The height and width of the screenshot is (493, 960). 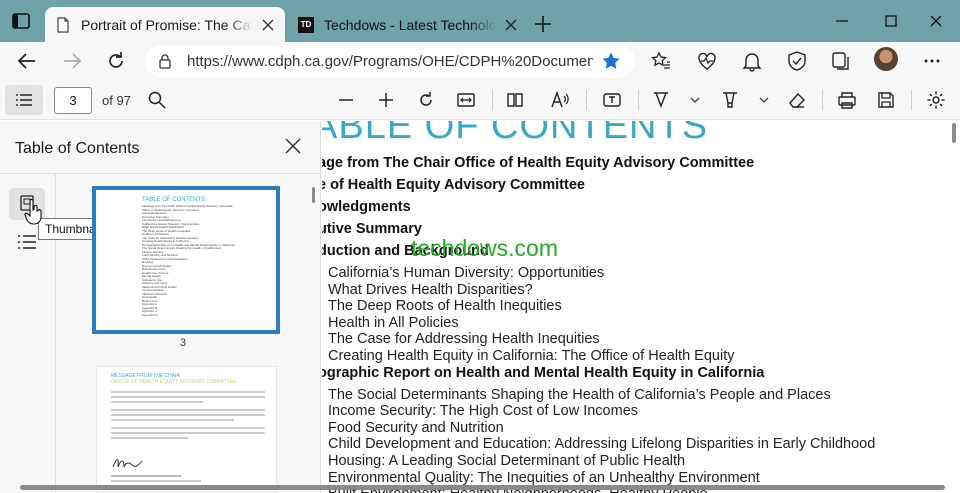 I want to click on table-of-contents-button, so click(x=24, y=100).